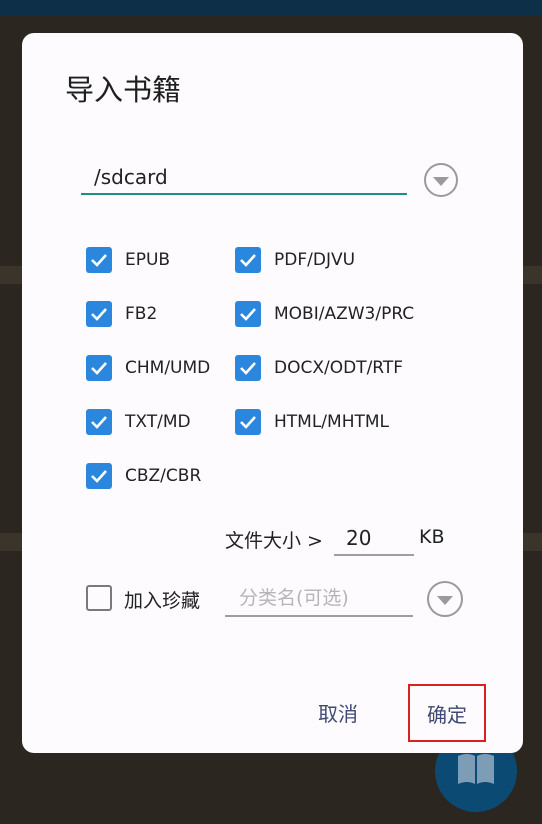 This screenshot has width=542, height=824. What do you see at coordinates (121, 314) in the screenshot?
I see `format-checkbox-fb2: FB2` at bounding box center [121, 314].